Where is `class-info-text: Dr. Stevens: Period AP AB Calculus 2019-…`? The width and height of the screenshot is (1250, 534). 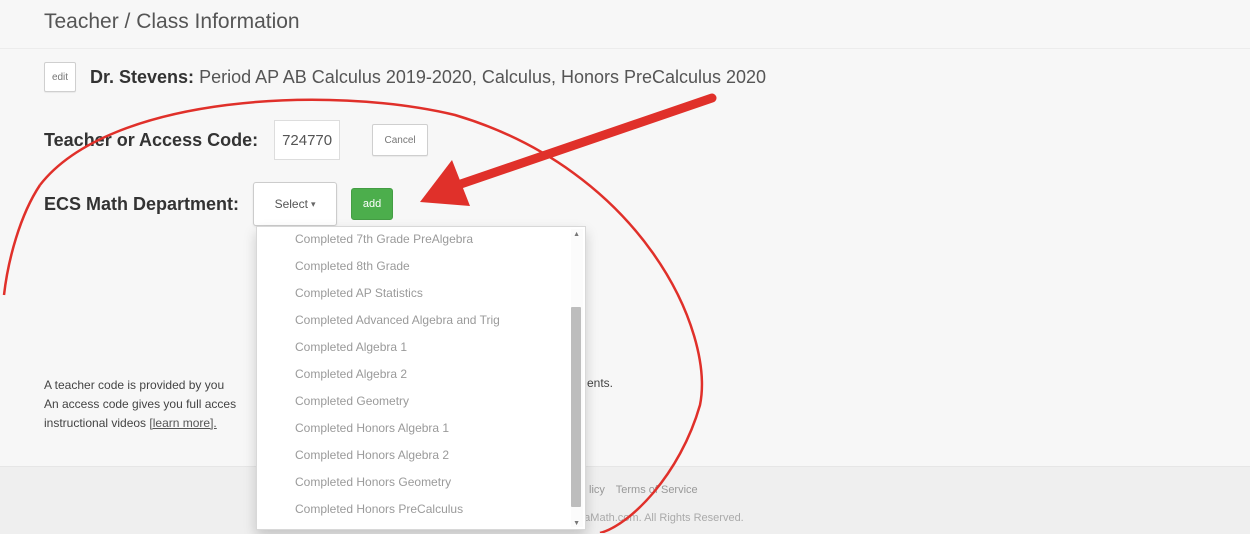
class-info-text: Dr. Stevens: Period AP AB Calculus 2019-… is located at coordinates (428, 77).